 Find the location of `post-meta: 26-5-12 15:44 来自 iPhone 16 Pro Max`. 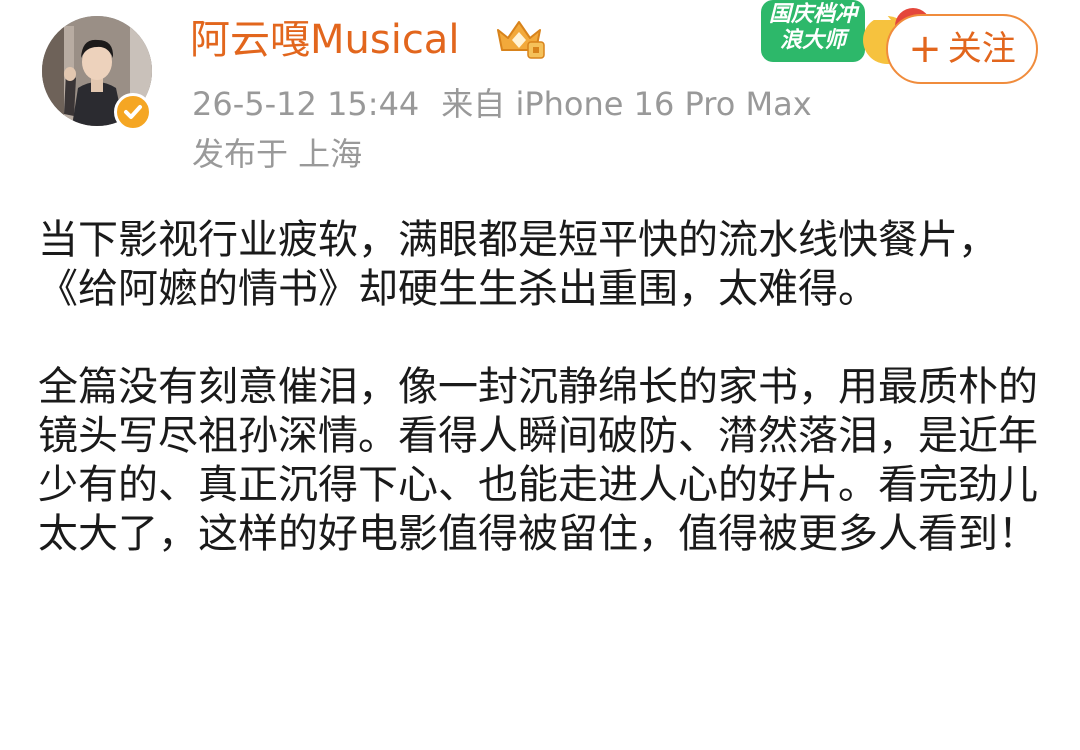

post-meta: 26-5-12 15:44 来自 iPhone 16 Pro Max is located at coordinates (502, 104).